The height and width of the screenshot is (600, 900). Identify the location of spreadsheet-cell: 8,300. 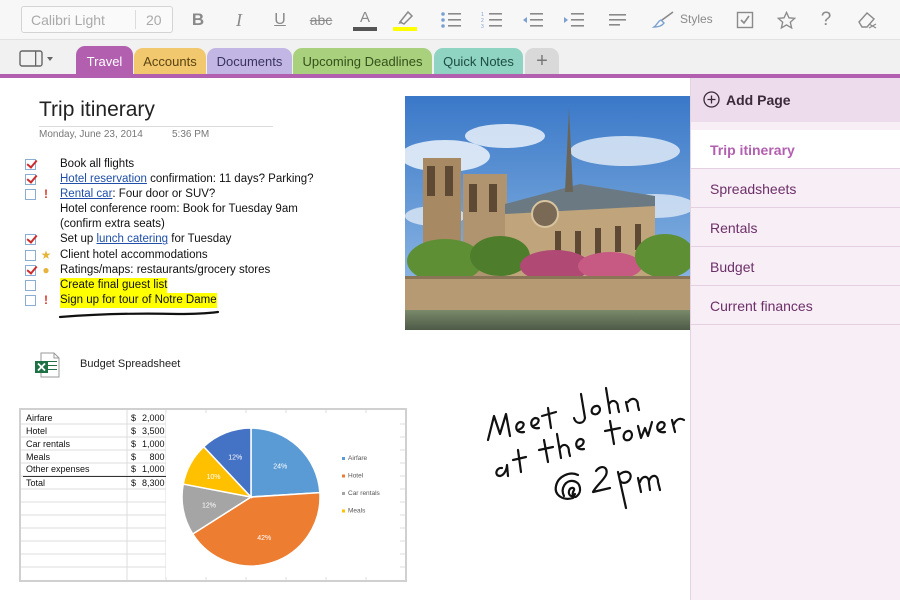
(153, 482).